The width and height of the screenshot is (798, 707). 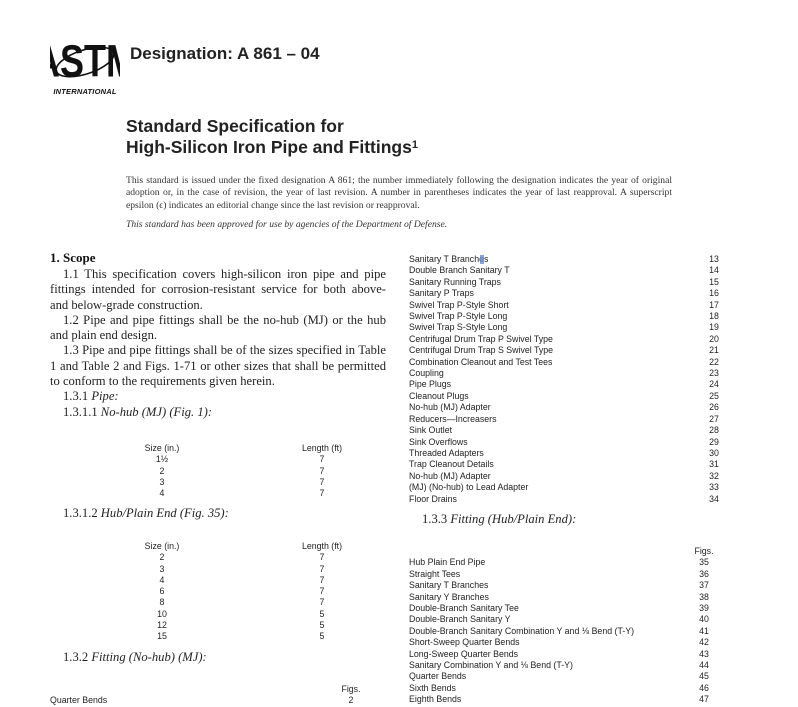 I want to click on fitting-name: Double-Branch Sanitary Y, so click(x=460, y=619).